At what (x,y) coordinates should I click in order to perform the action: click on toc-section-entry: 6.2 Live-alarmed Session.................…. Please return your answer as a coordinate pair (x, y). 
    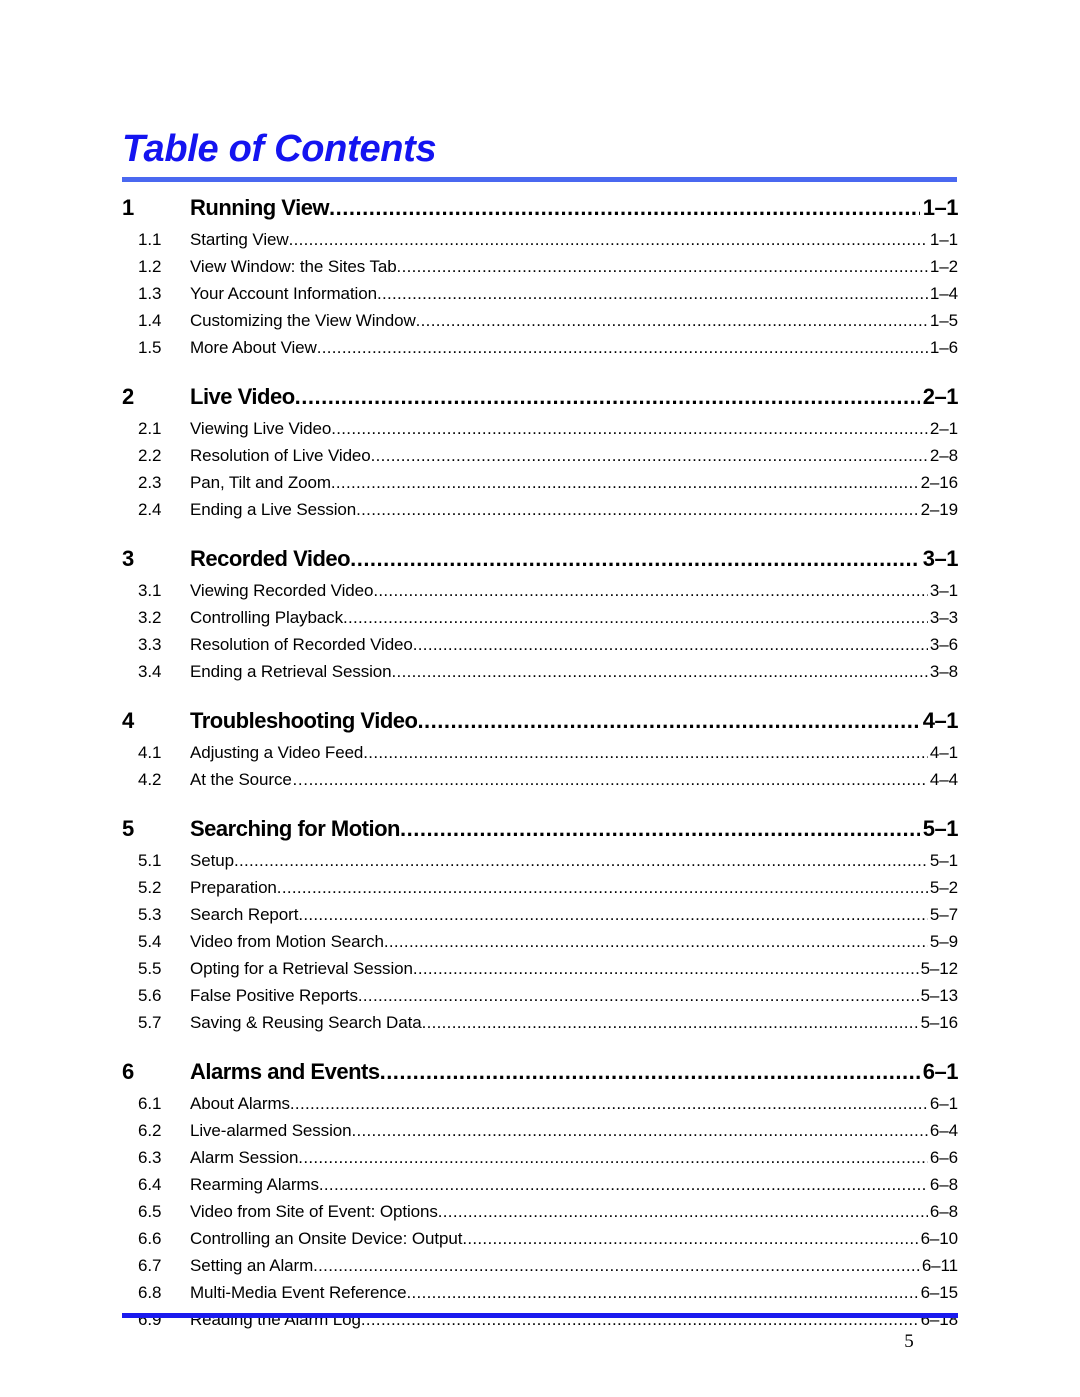
    Looking at the image, I should click on (540, 1131).